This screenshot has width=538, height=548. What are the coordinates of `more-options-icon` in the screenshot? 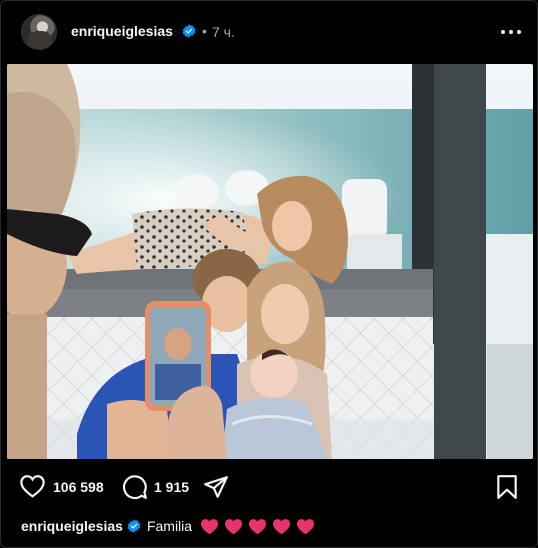 It's located at (511, 32).